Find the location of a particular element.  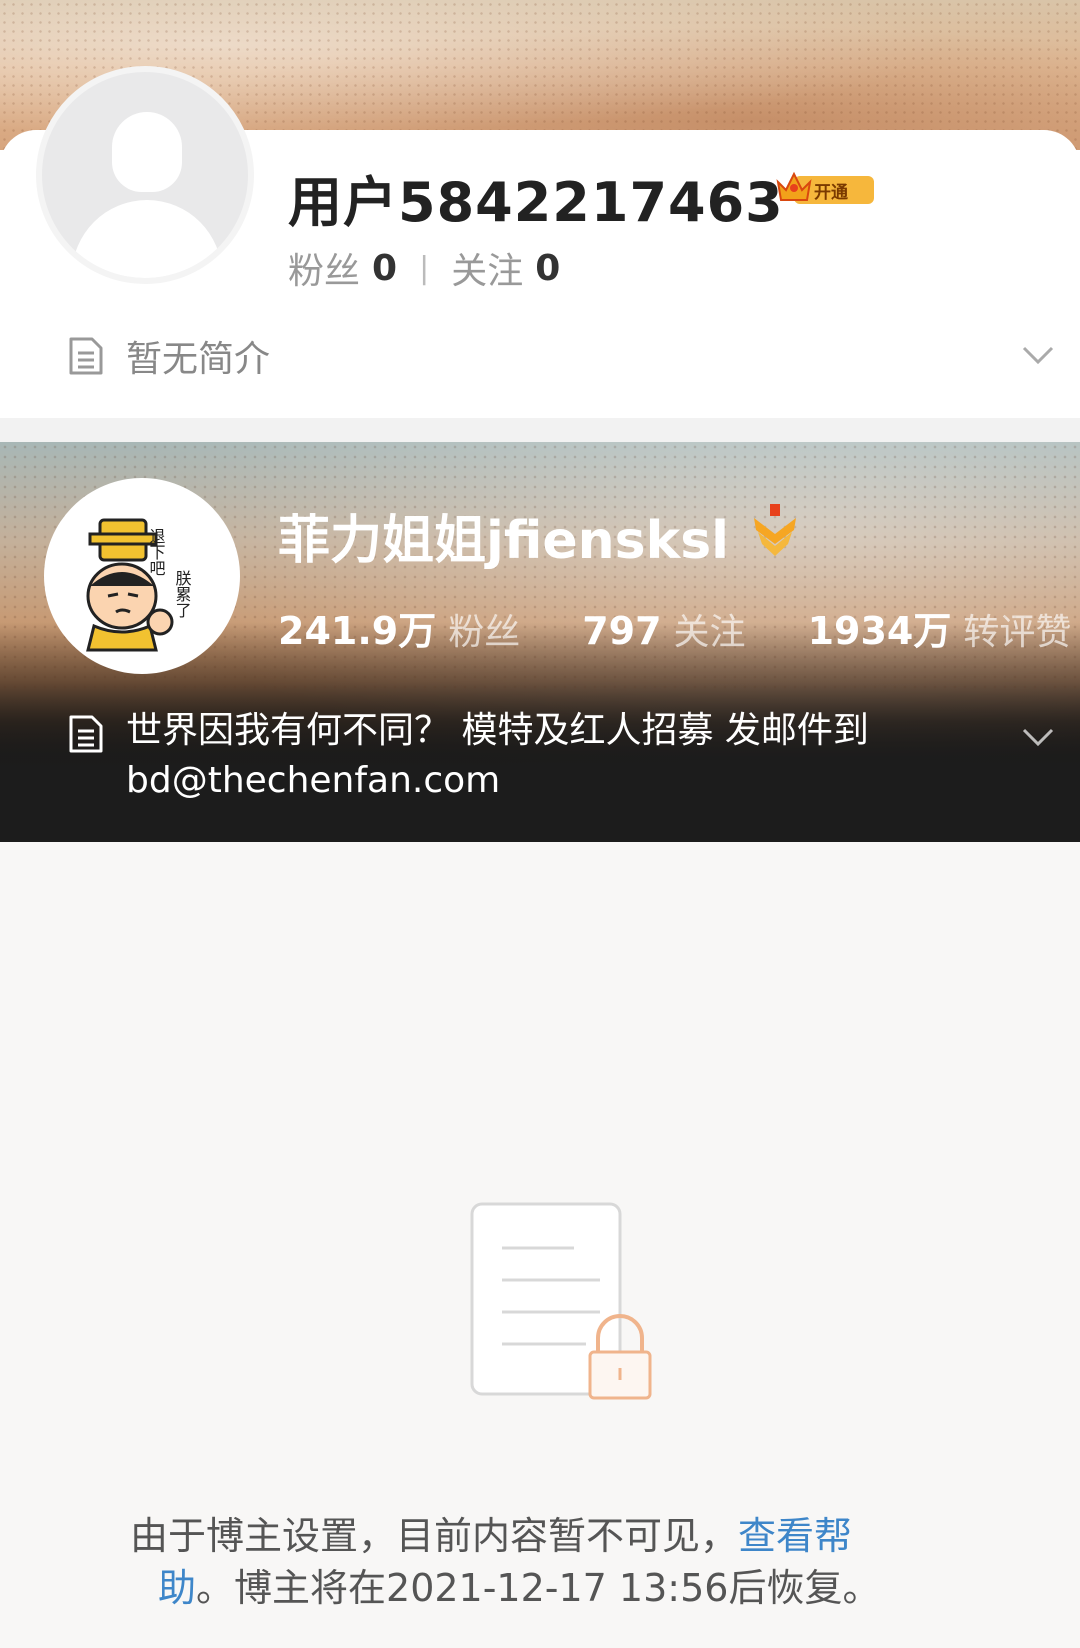

own-bio-text: 暂无简介 is located at coordinates (198, 359).